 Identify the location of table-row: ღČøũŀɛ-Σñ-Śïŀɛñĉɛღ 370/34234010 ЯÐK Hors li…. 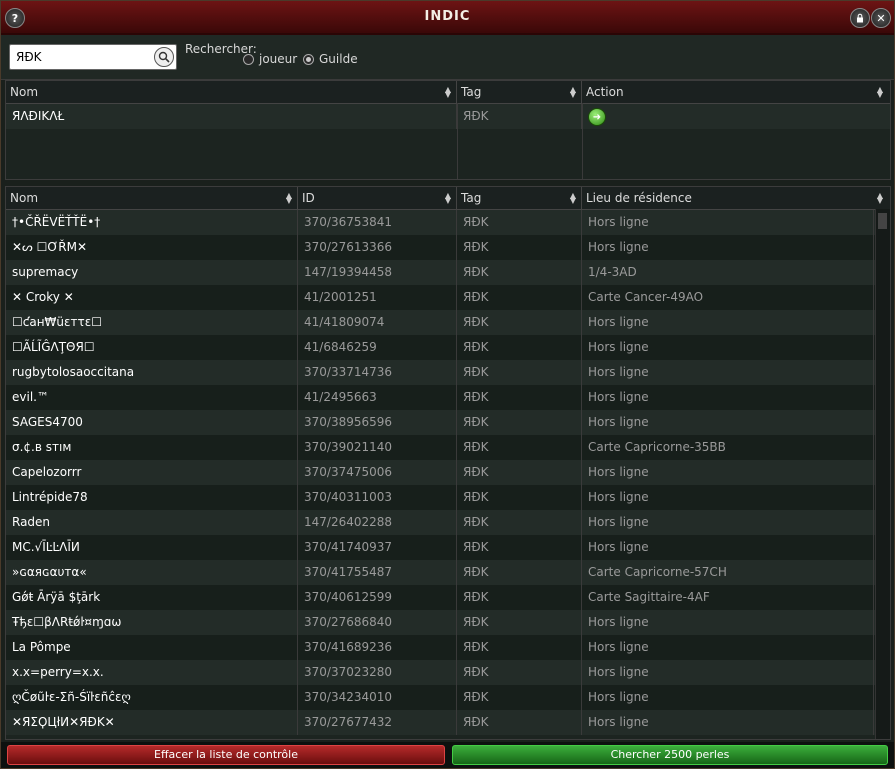
(448, 697).